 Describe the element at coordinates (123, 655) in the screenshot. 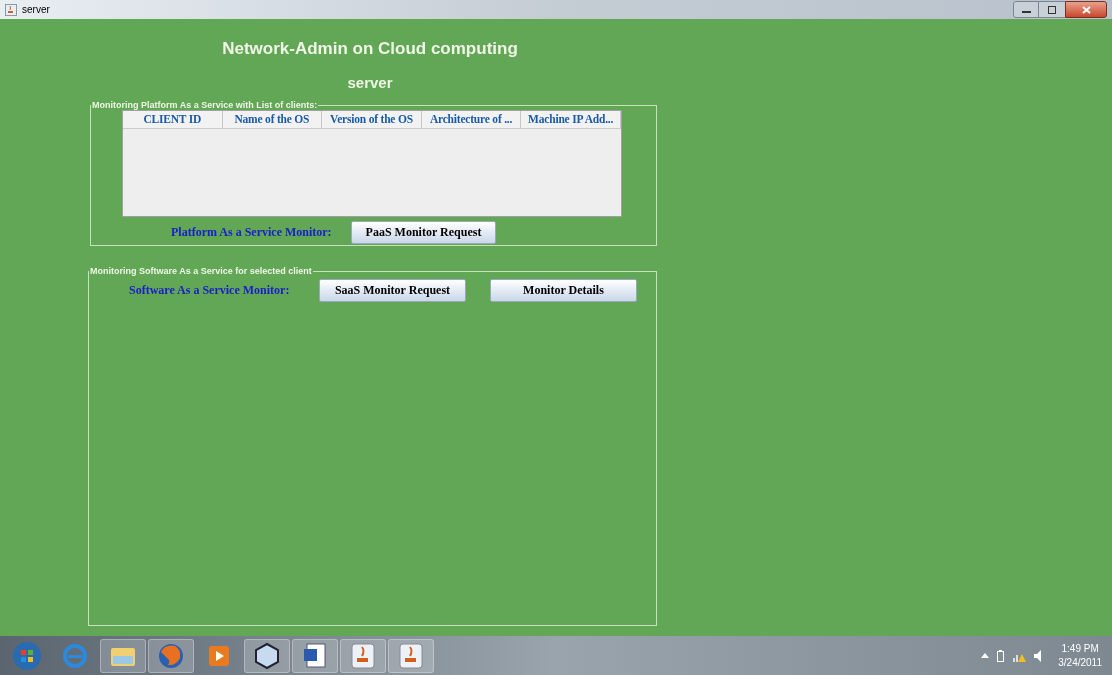

I see `folder-icon` at that location.